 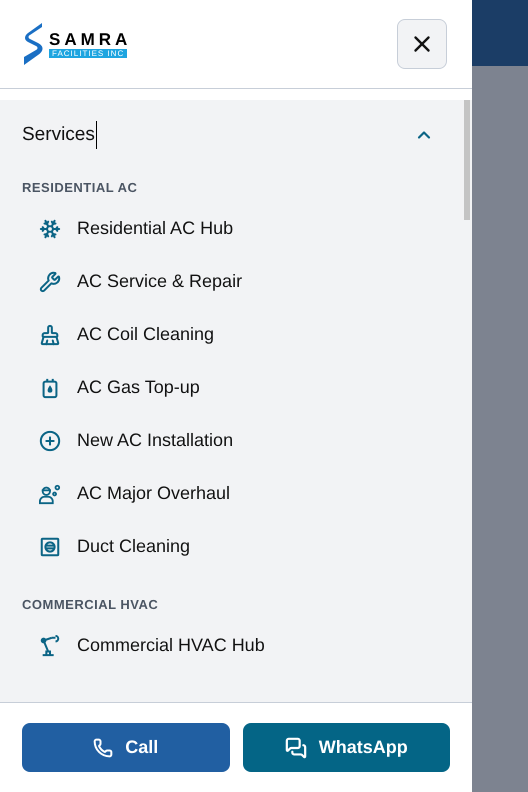 What do you see at coordinates (90, 39) in the screenshot?
I see `logo-name: SAMRA` at bounding box center [90, 39].